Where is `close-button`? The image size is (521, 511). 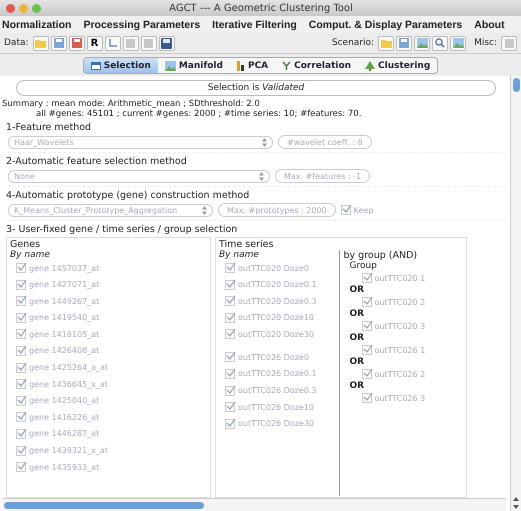 close-button is located at coordinates (10, 8).